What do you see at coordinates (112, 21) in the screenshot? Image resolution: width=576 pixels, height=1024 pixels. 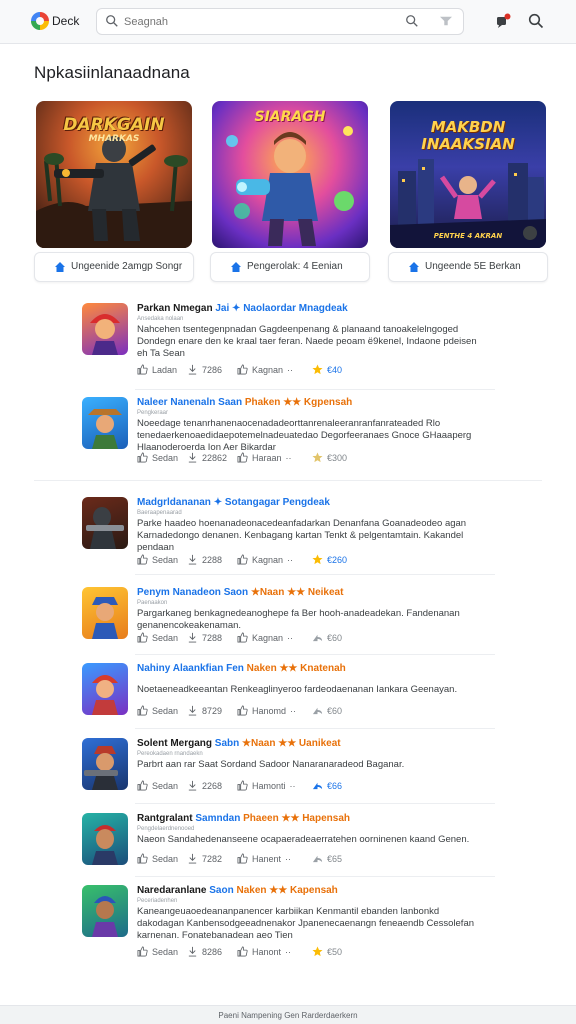 I see `search-icon` at bounding box center [112, 21].